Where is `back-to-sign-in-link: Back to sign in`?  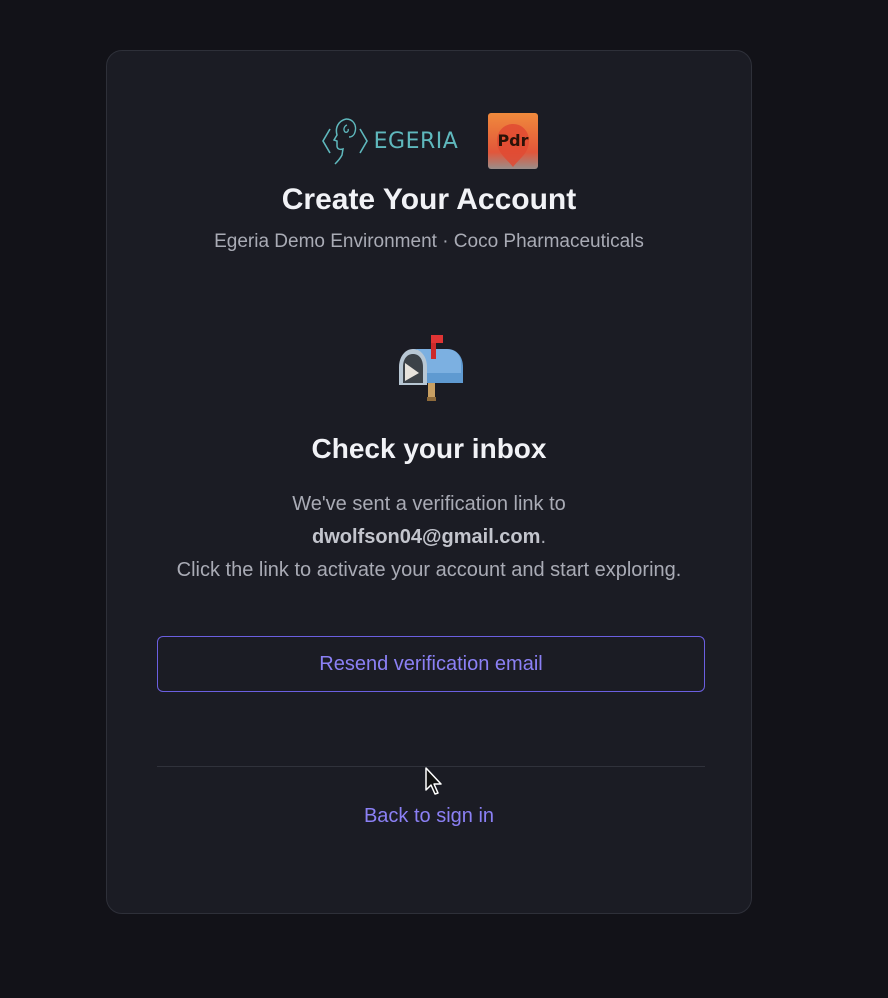
back-to-sign-in-link: Back to sign in is located at coordinates (429, 816).